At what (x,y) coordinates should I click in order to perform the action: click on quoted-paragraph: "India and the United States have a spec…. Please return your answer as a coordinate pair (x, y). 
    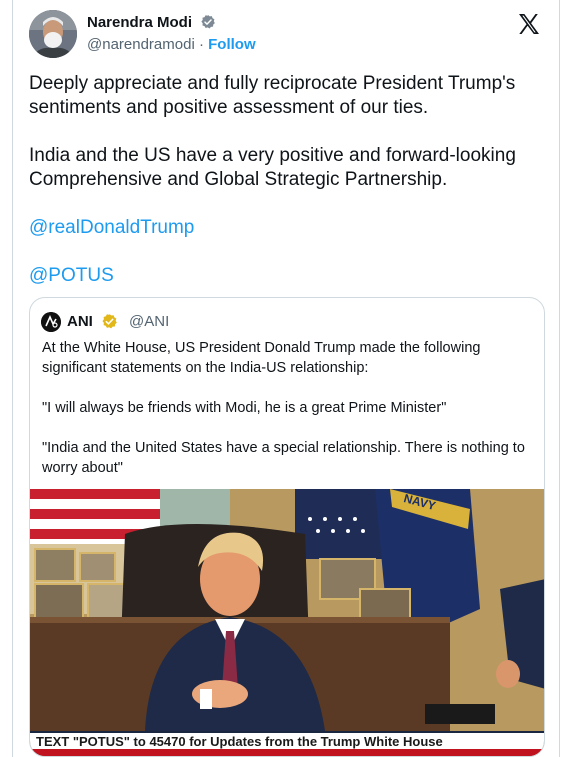
    Looking at the image, I should click on (283, 458).